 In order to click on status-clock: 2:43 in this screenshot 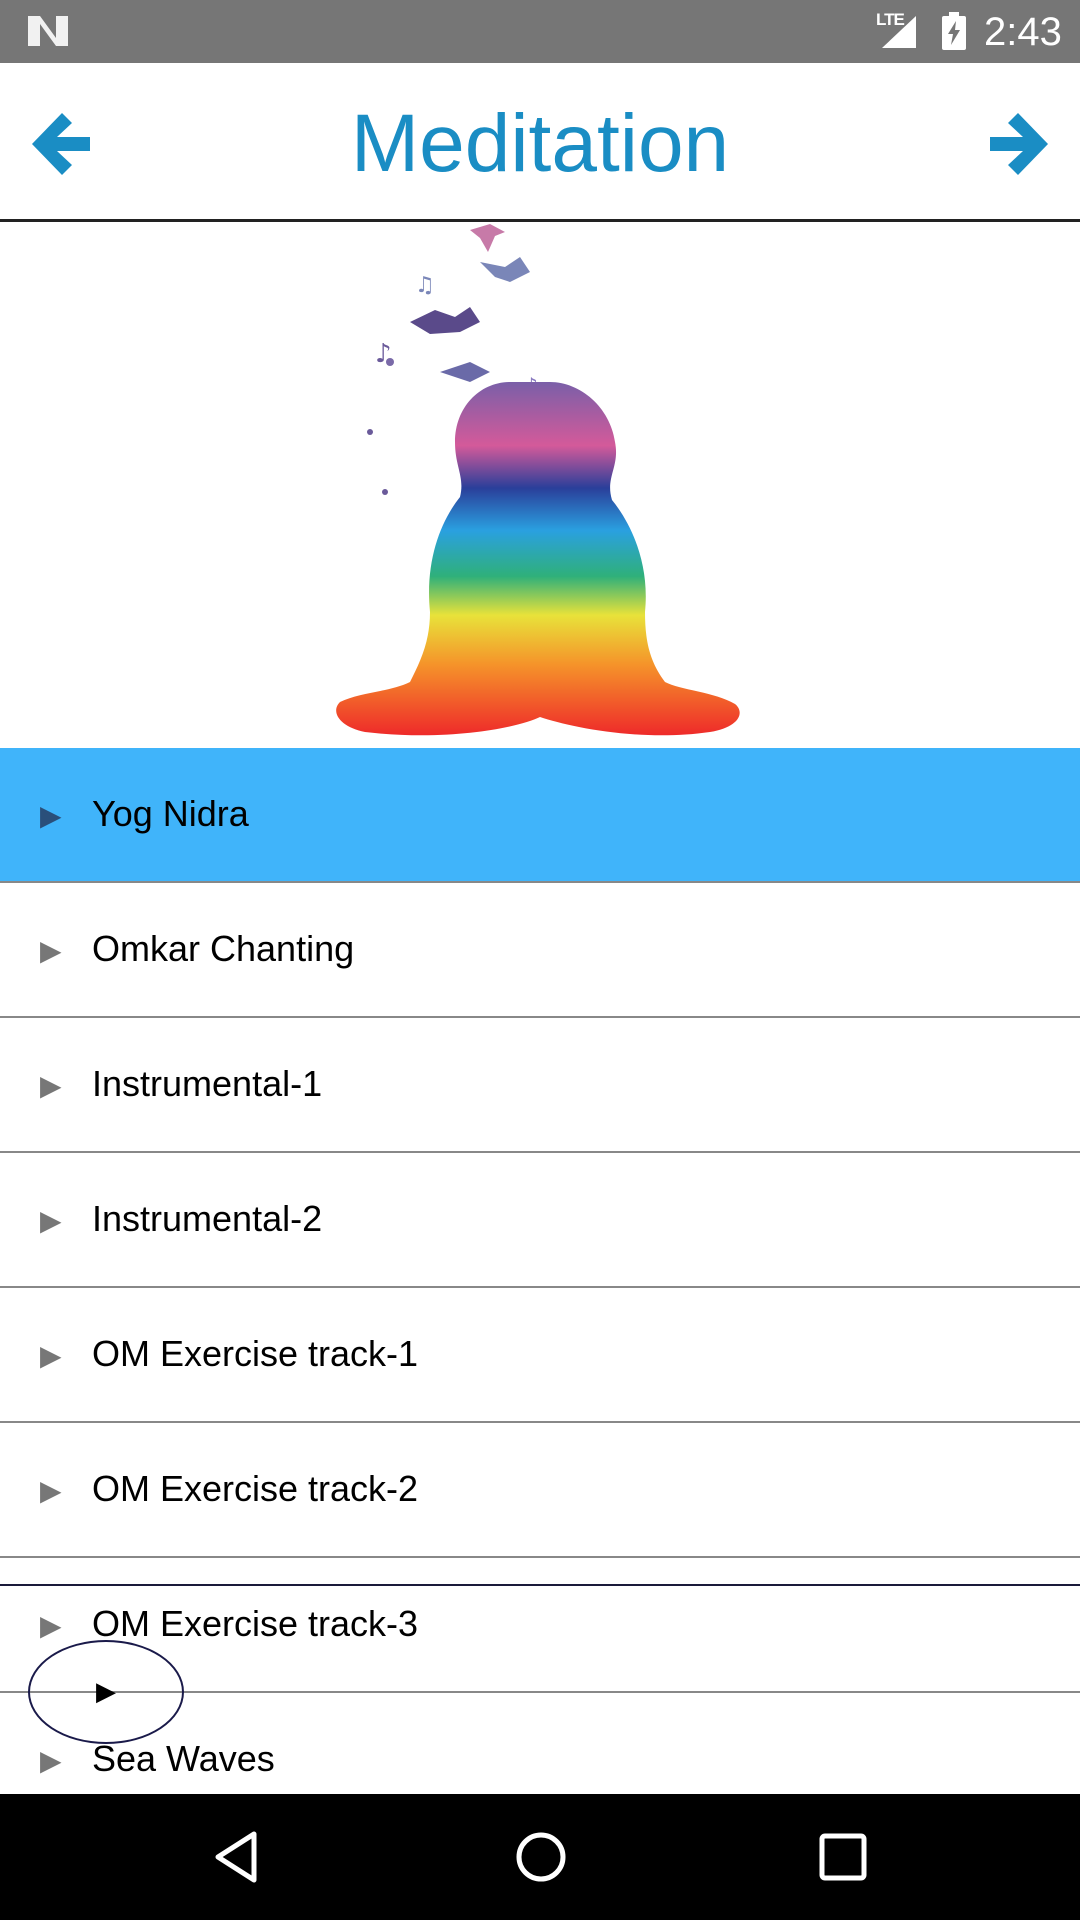, I will do `click(1023, 32)`.